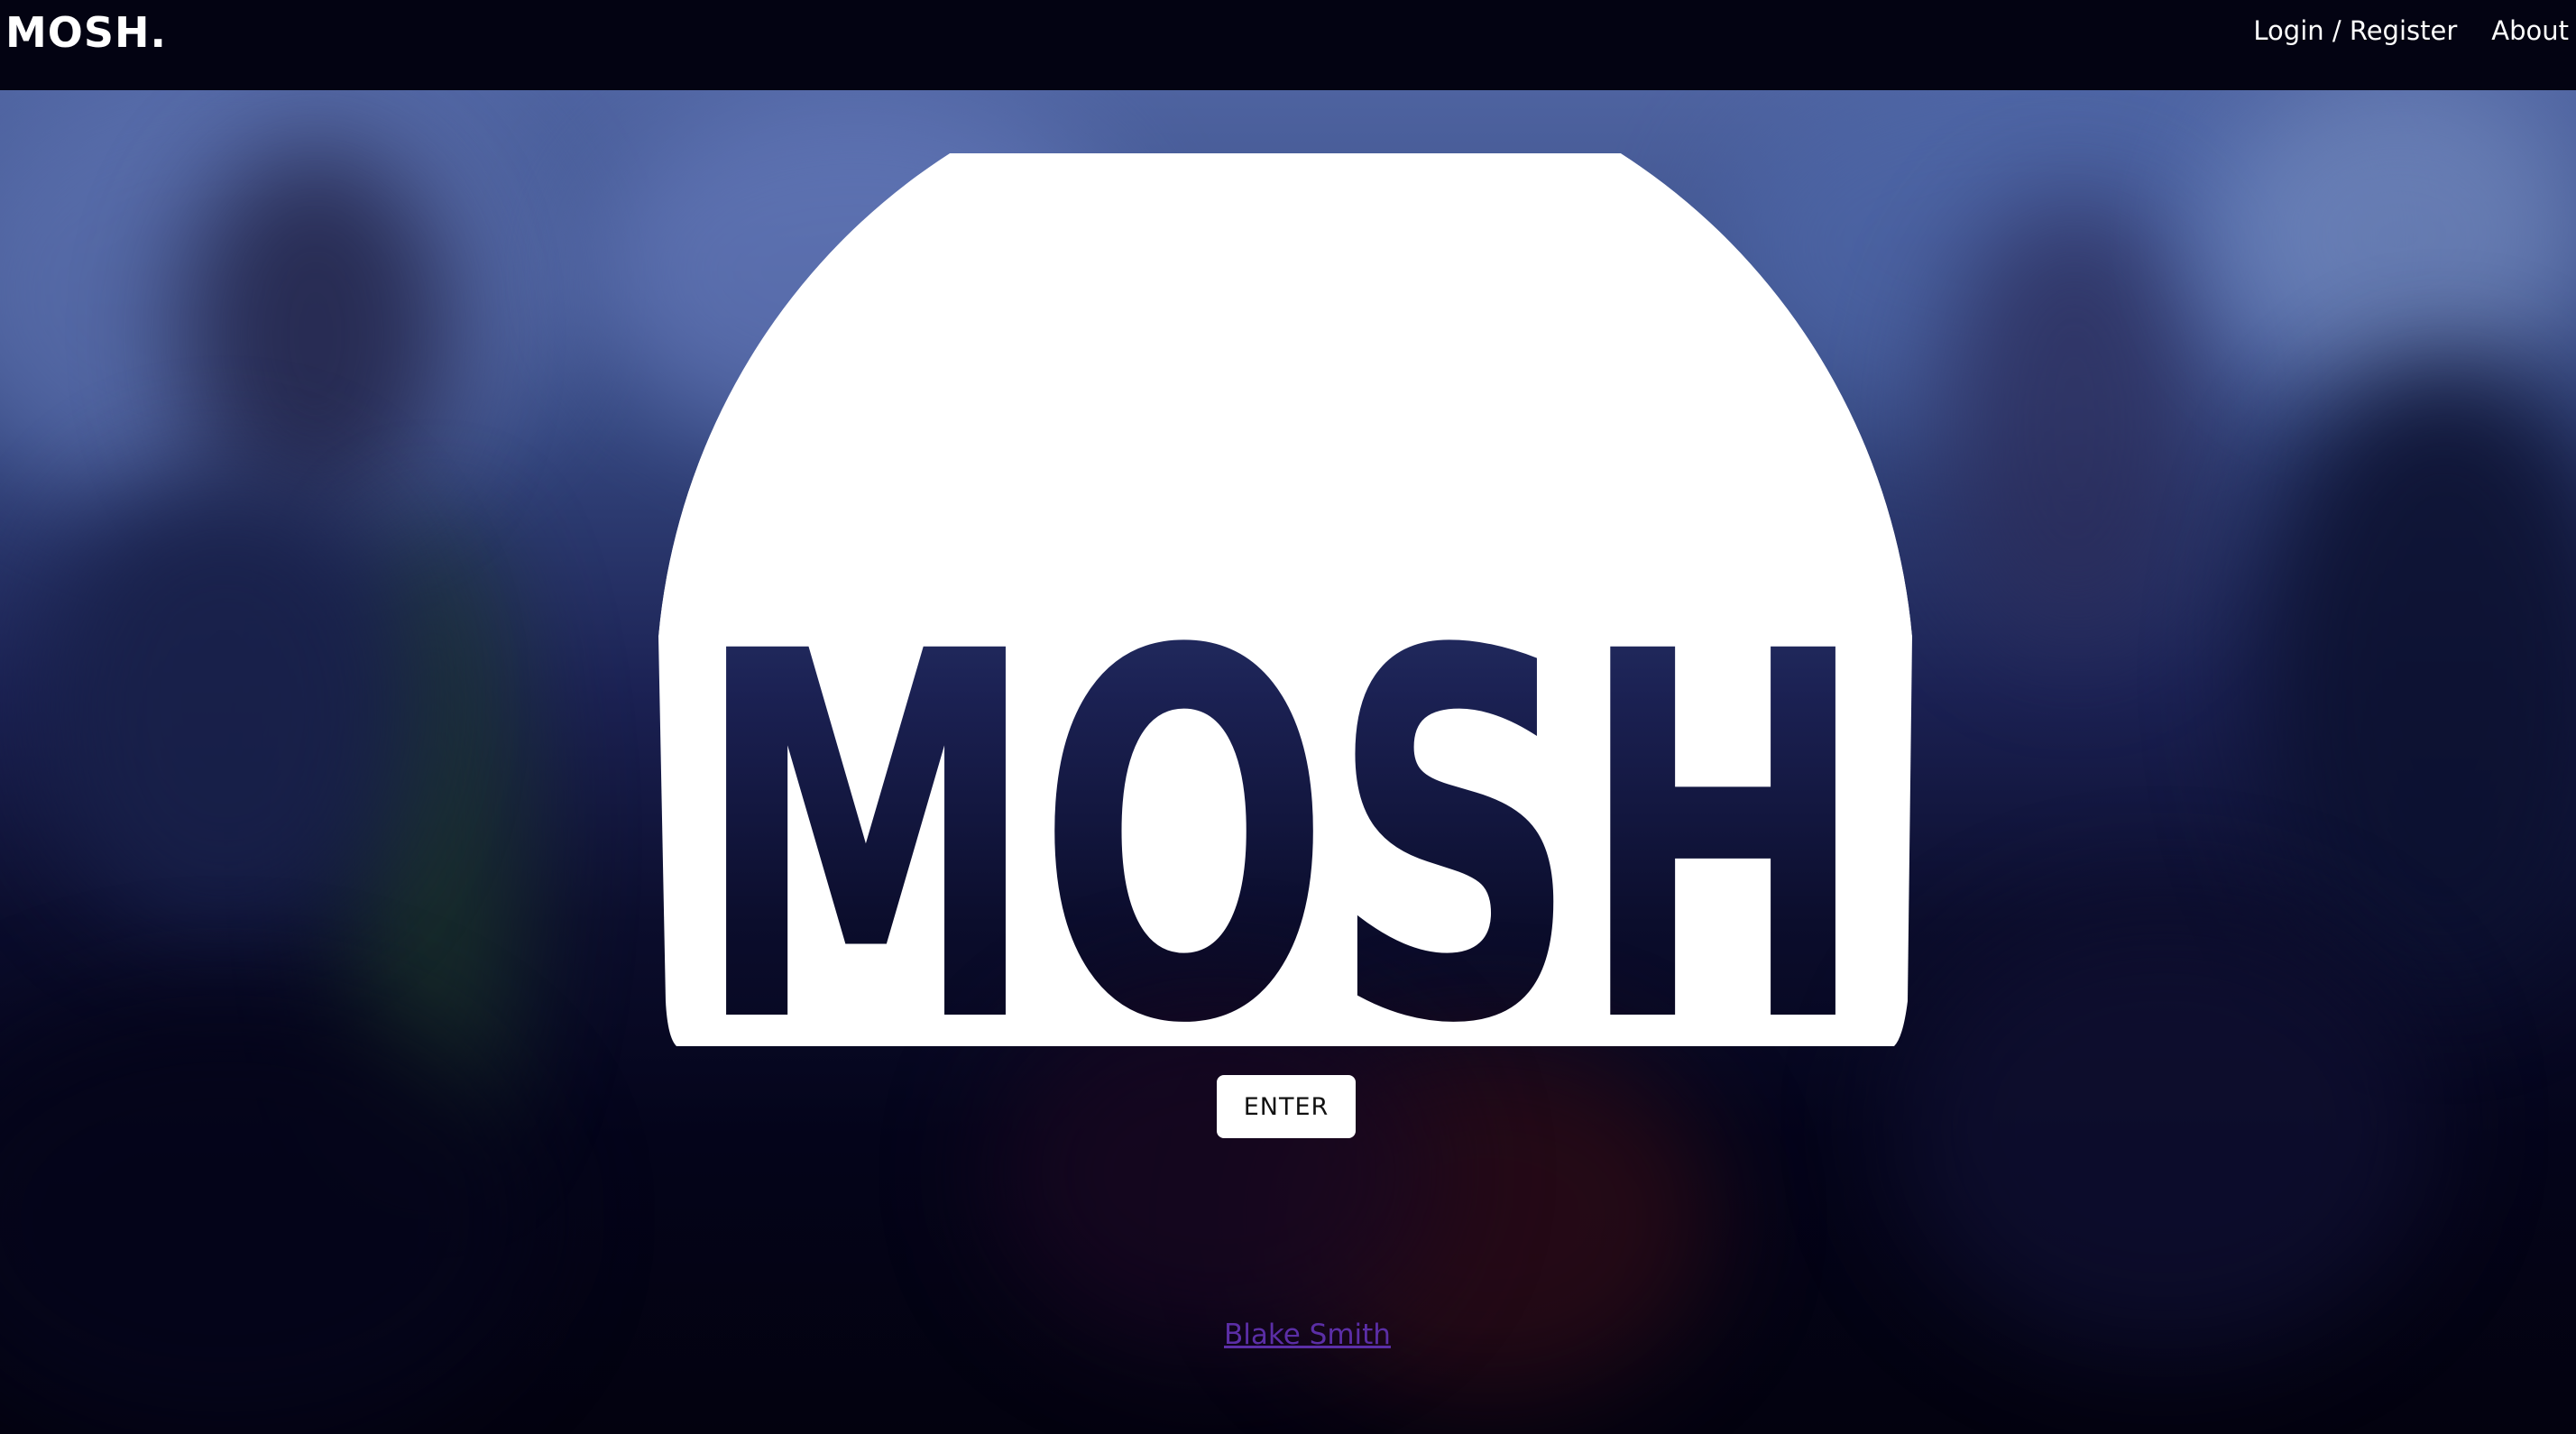 Image resolution: width=2576 pixels, height=1434 pixels. What do you see at coordinates (1287, 1106) in the screenshot?
I see `enter-button: ENTER` at bounding box center [1287, 1106].